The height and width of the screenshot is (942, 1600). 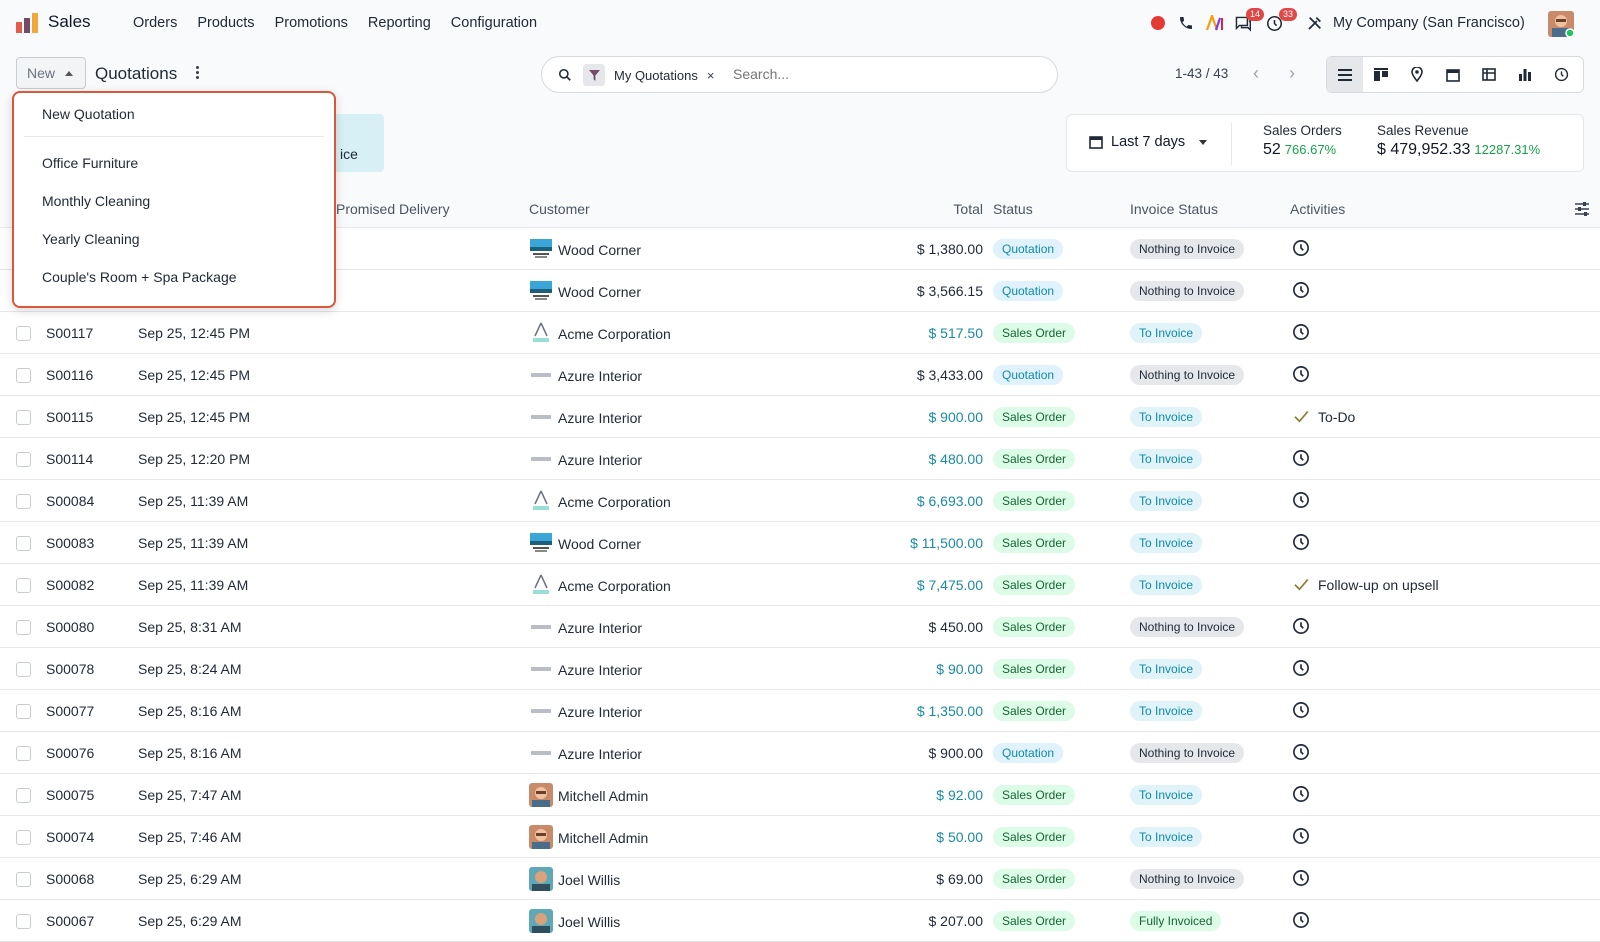 I want to click on sales-orders-stat: Sales Orders 52 766.67%, so click(x=1302, y=141).